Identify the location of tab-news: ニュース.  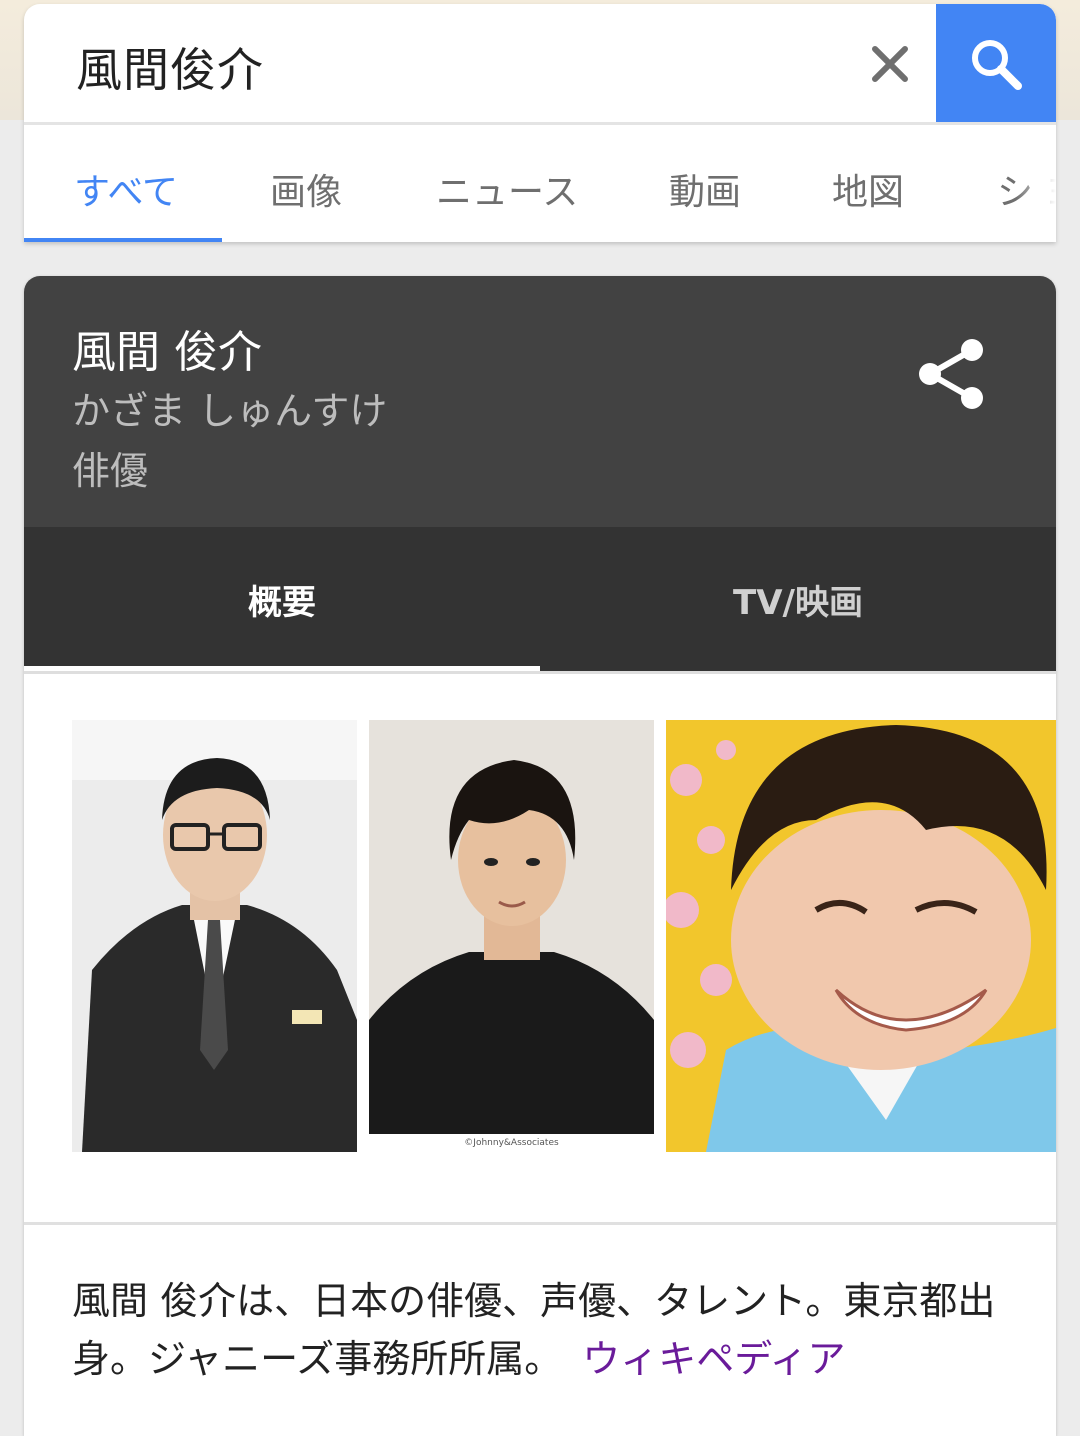
(507, 189).